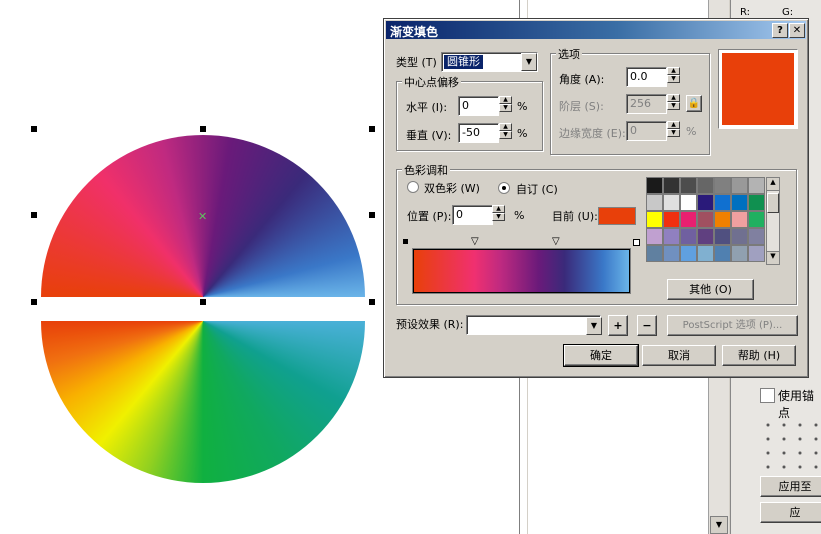  What do you see at coordinates (405, 241) in the screenshot?
I see `gradient-start-node` at bounding box center [405, 241].